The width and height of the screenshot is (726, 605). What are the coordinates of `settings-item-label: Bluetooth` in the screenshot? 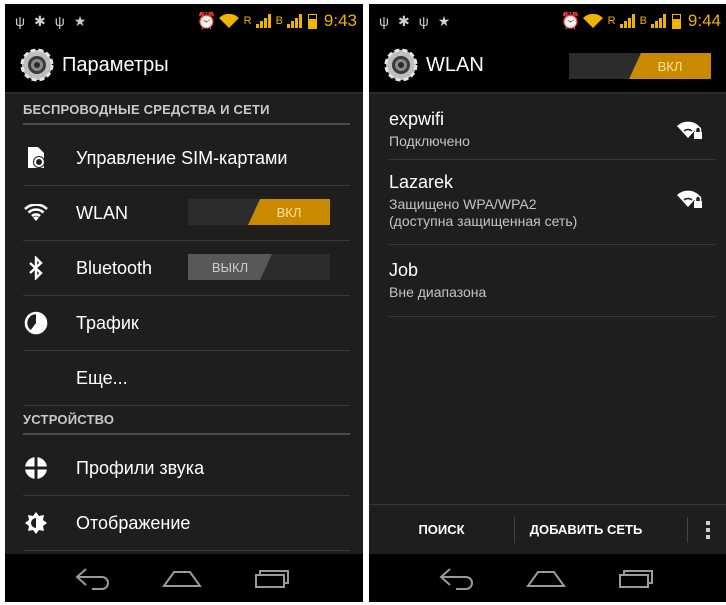 It's located at (114, 267).